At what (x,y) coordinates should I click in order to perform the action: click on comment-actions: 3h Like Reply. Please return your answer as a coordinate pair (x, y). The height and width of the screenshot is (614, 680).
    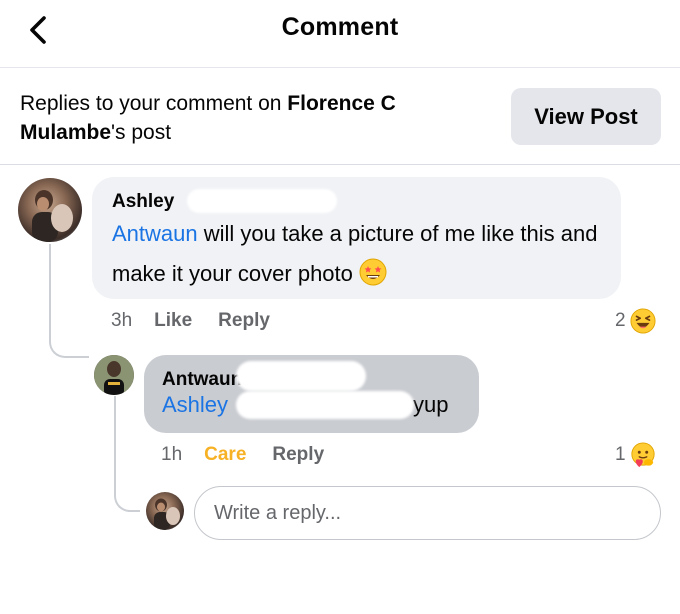
    Looking at the image, I should click on (203, 321).